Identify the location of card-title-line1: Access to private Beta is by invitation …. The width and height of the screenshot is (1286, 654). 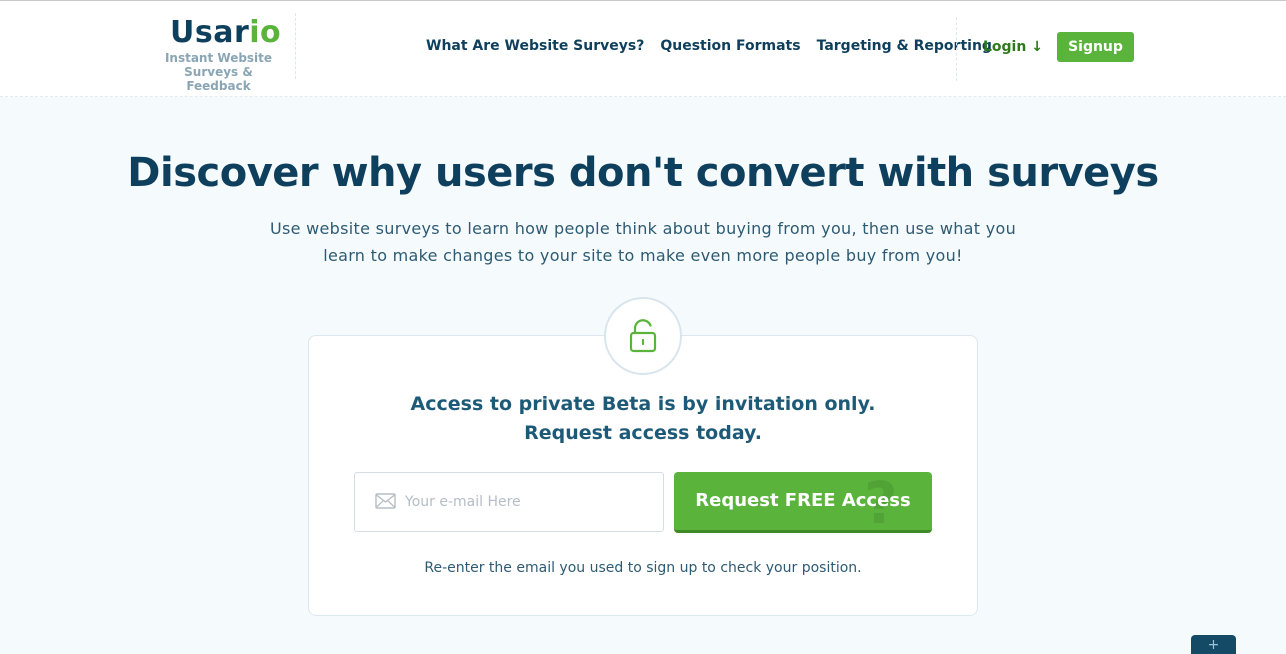
(643, 404).